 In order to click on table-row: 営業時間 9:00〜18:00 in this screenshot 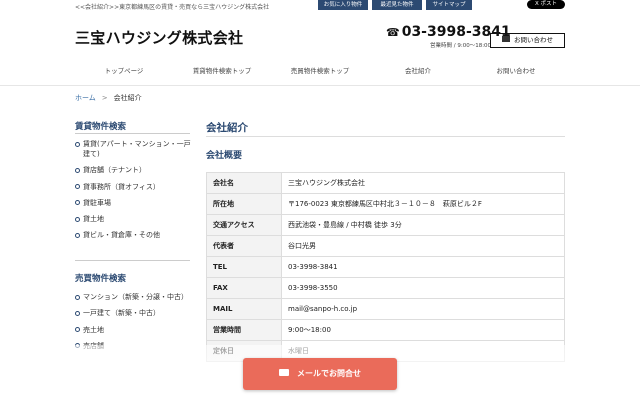, I will do `click(385, 330)`.